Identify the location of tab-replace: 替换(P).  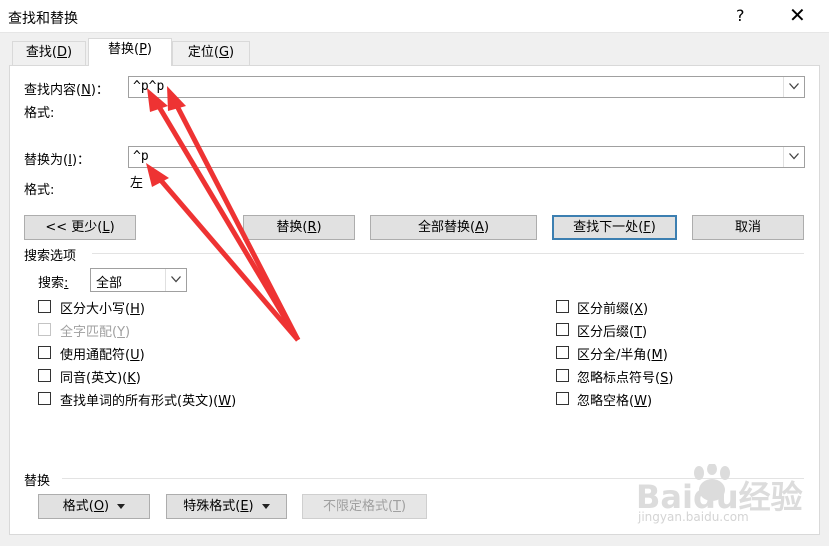
(130, 52).